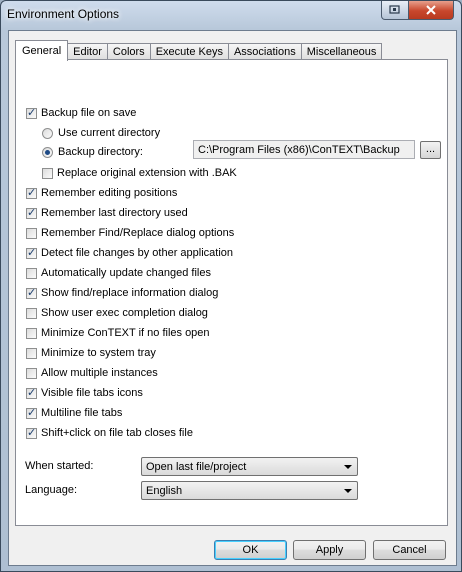  Describe the element at coordinates (304, 149) in the screenshot. I see `backup-directory-field: C:\Program Files (x86)\ConTEXT\Backup` at that location.